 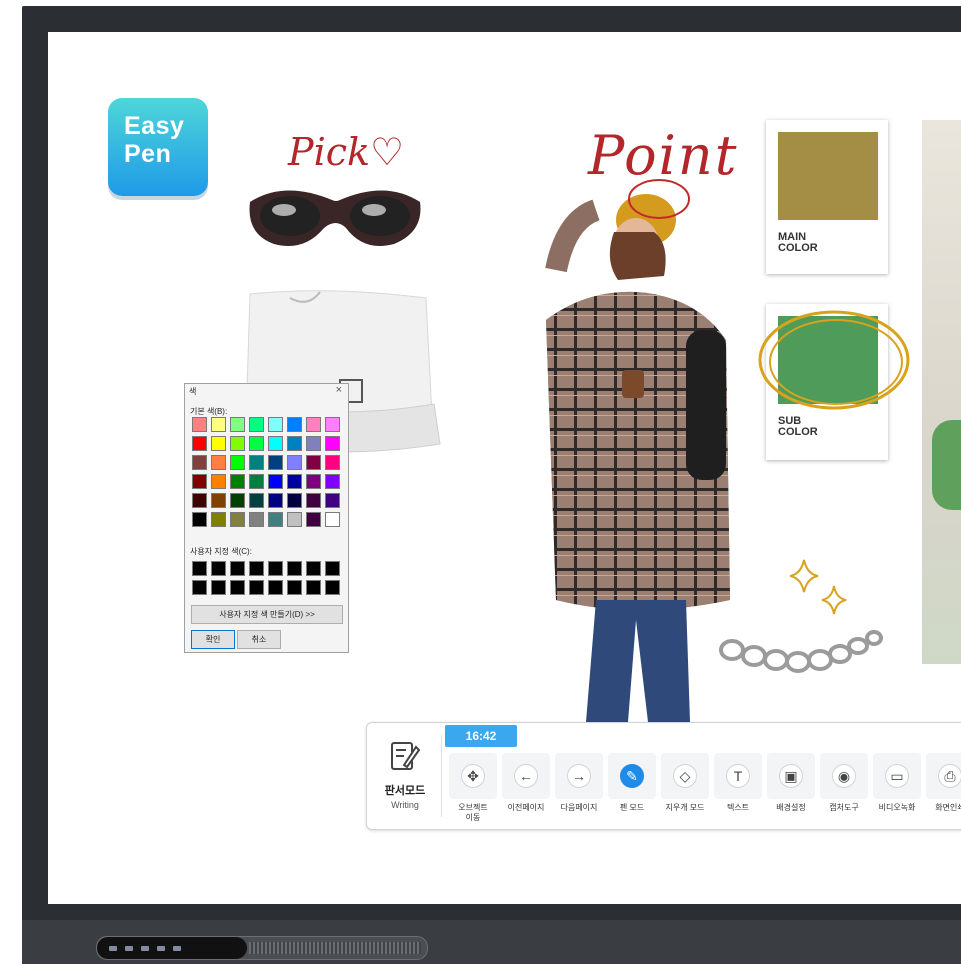 I want to click on cancel-button: 취소, so click(x=259, y=639).